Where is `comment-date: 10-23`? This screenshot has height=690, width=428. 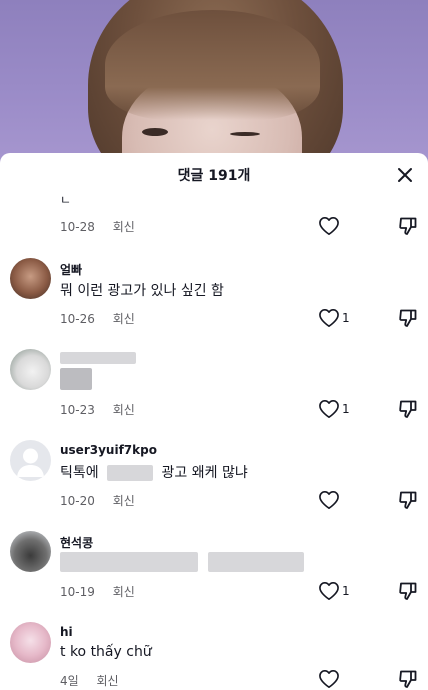 comment-date: 10-23 is located at coordinates (77, 410).